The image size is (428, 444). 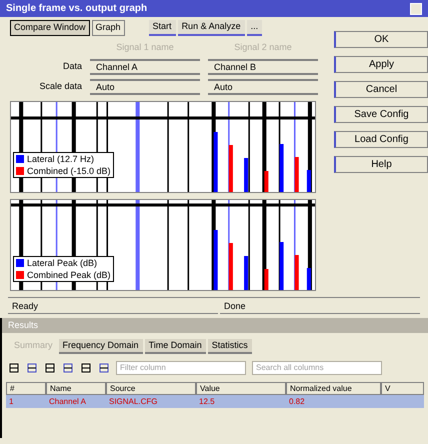 What do you see at coordinates (67, 402) in the screenshot?
I see `table-cell-text: Channel A` at bounding box center [67, 402].